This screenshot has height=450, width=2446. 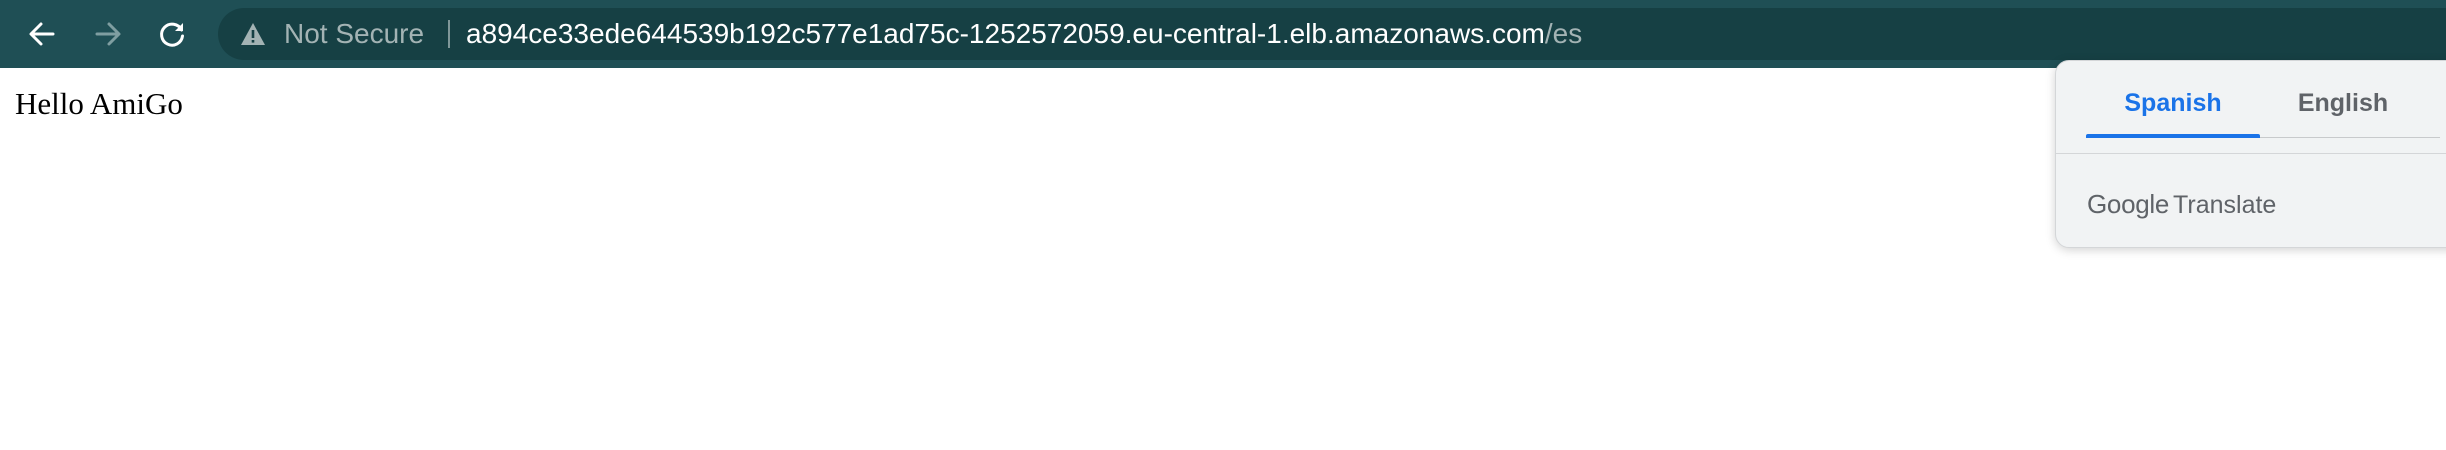 What do you see at coordinates (449, 34) in the screenshot?
I see `omnibox-divider` at bounding box center [449, 34].